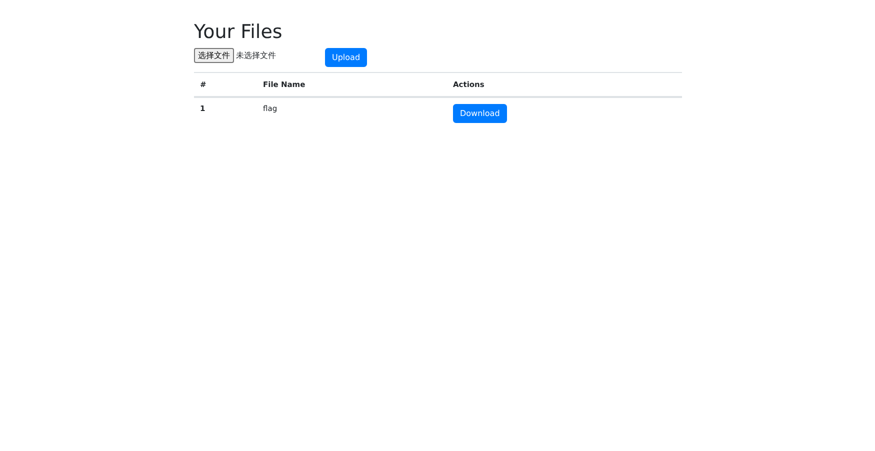 The image size is (875, 451). Describe the element at coordinates (346, 57) in the screenshot. I see `upload-button: Upload` at that location.